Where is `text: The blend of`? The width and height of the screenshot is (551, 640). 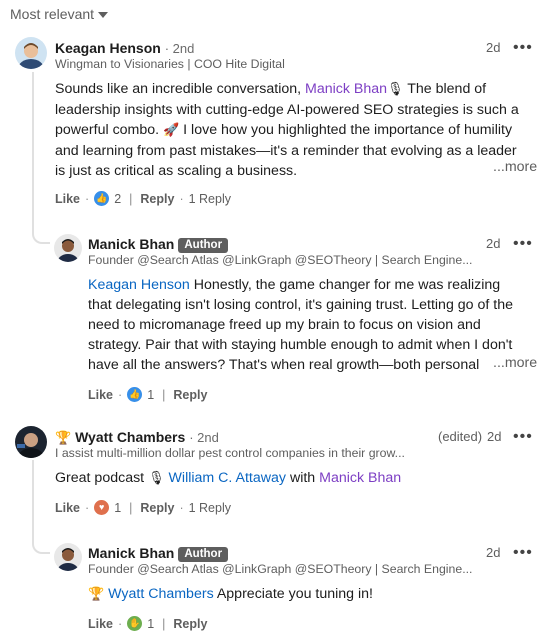
text: The blend of is located at coordinates (445, 89).